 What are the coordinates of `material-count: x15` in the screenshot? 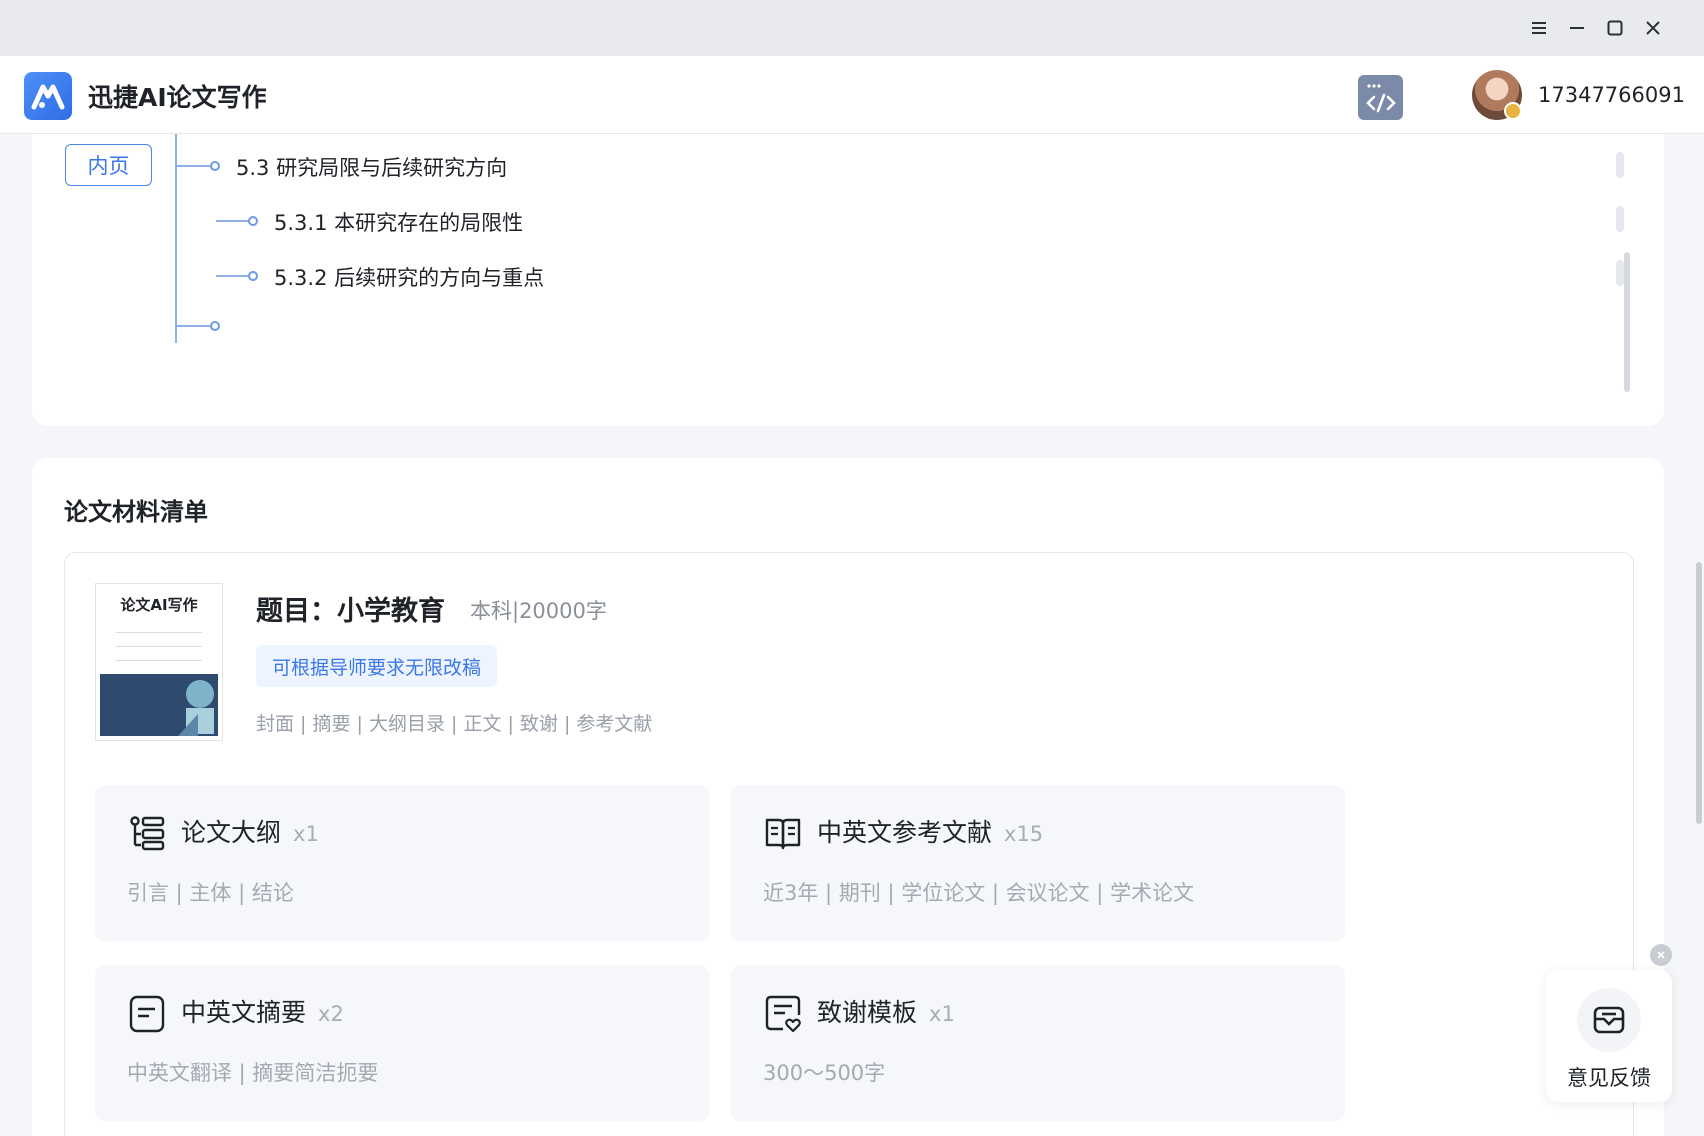 It's located at (1024, 834).